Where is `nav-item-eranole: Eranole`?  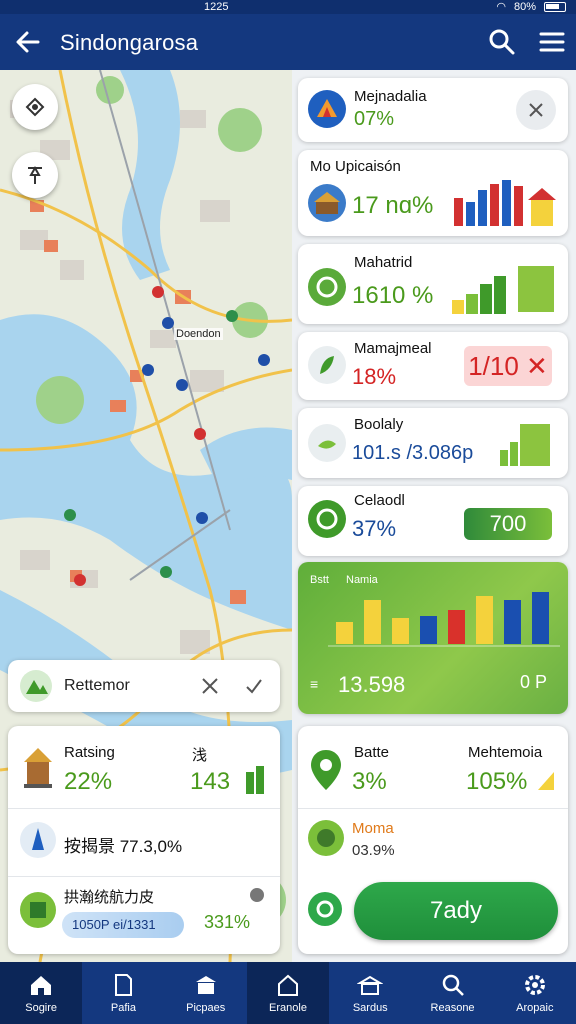
nav-item-eranole: Eranole is located at coordinates (288, 993).